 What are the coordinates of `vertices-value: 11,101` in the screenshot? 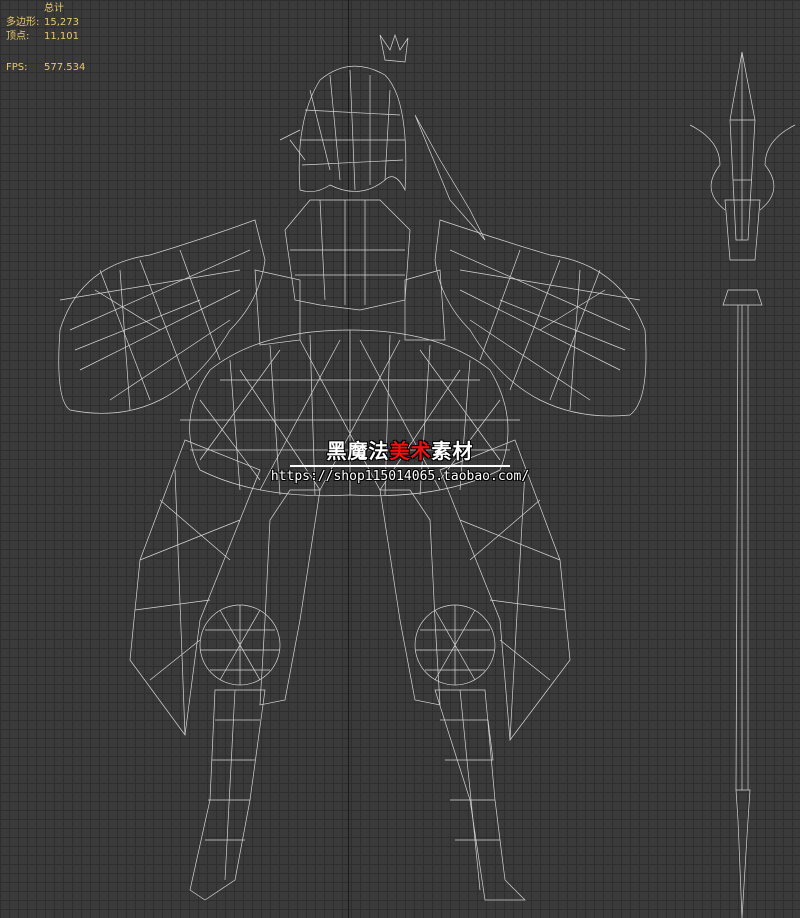 It's located at (61, 36).